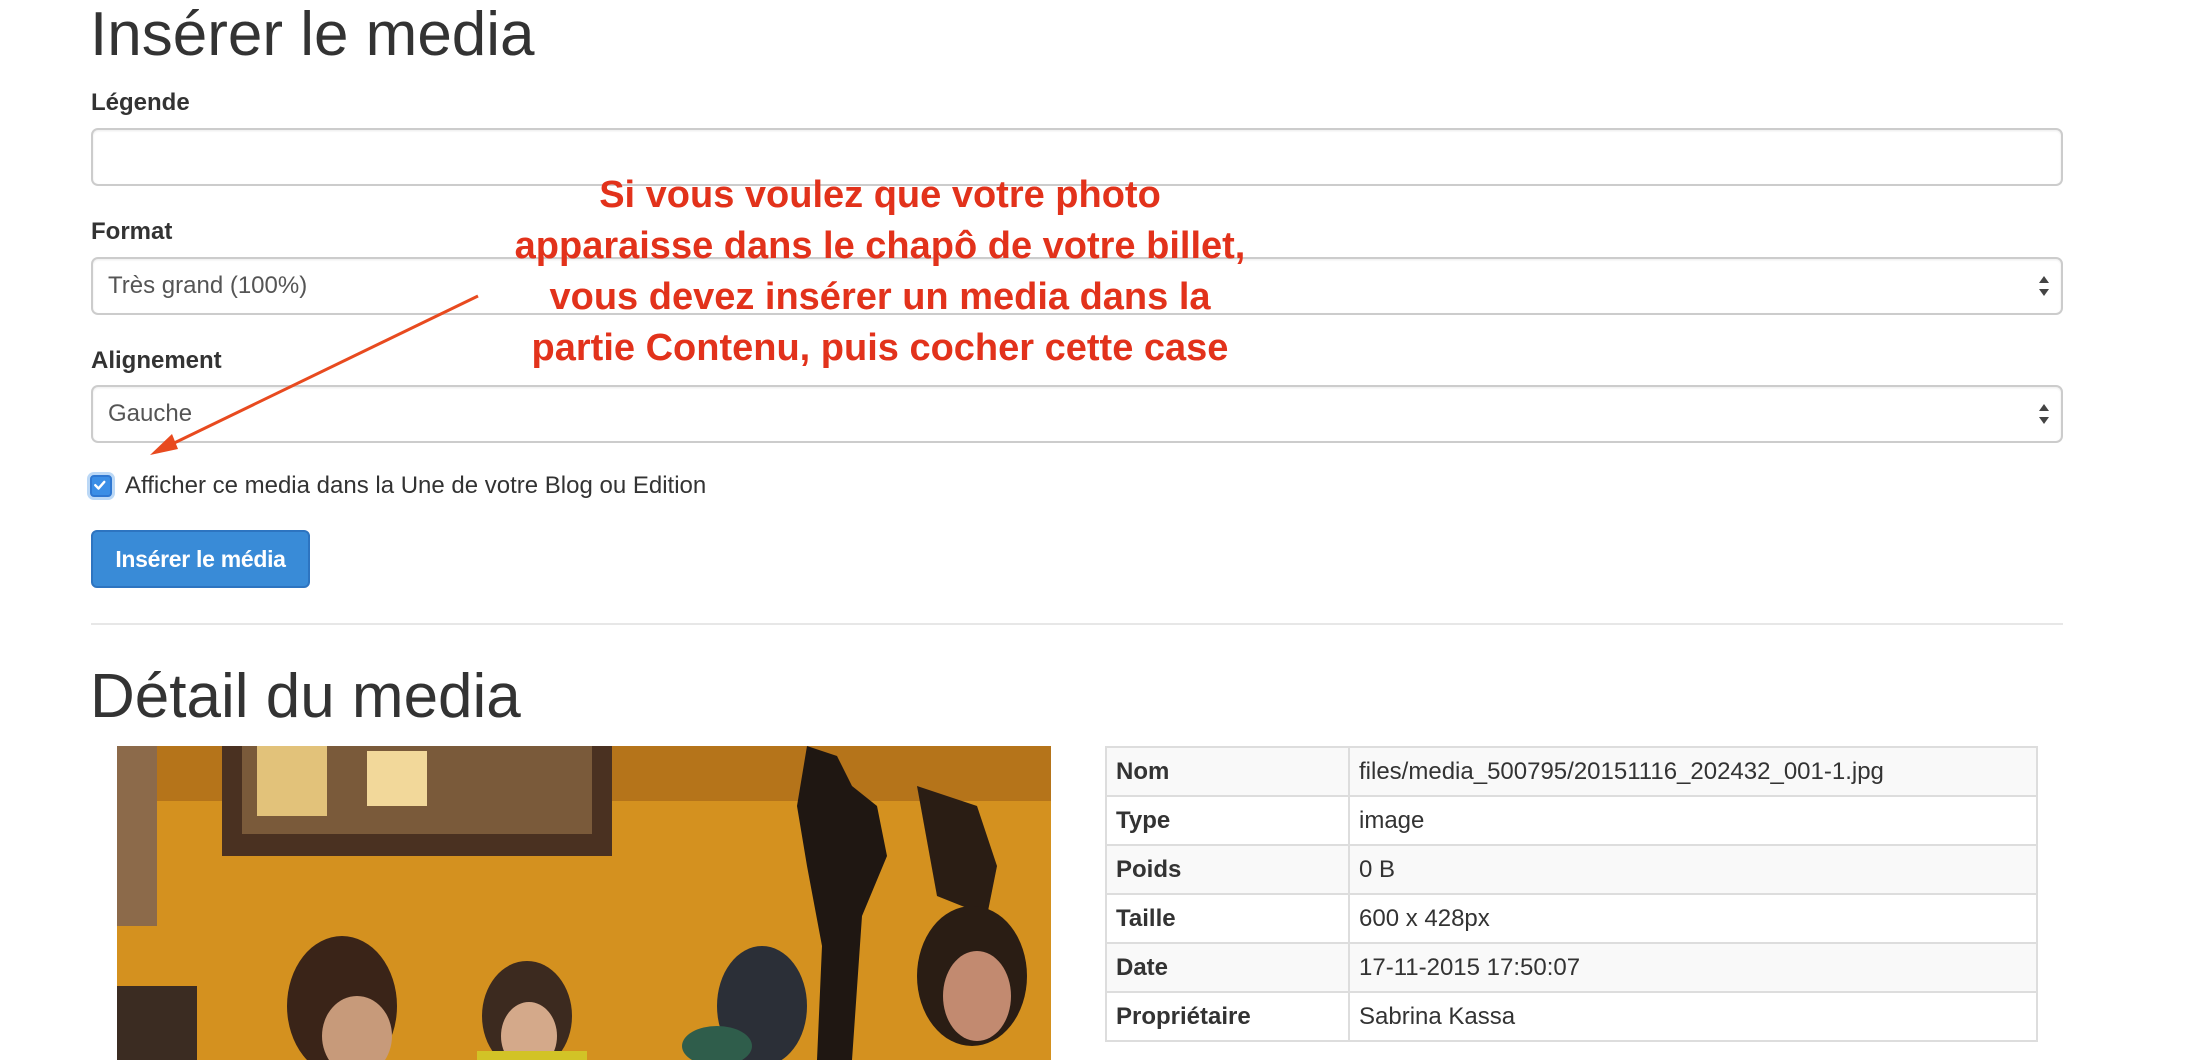 The image size is (2200, 1060). I want to click on info-value-poids: 0 B, so click(1693, 869).